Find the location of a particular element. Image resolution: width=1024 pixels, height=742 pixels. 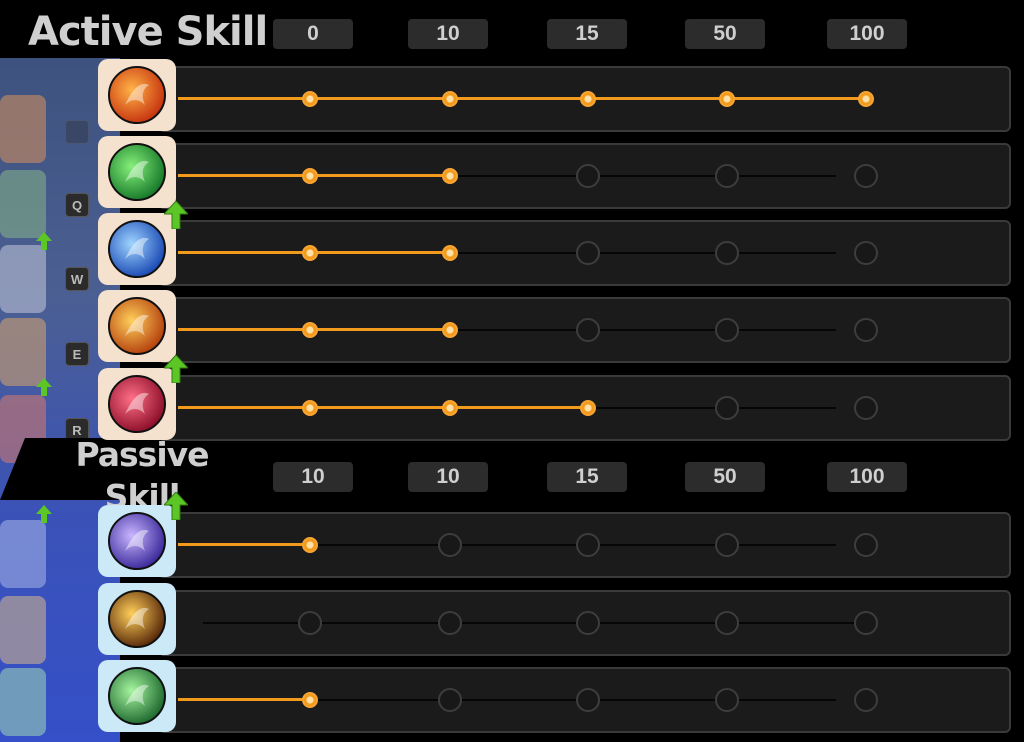

hotkey-badge-q: Q is located at coordinates (77, 205).